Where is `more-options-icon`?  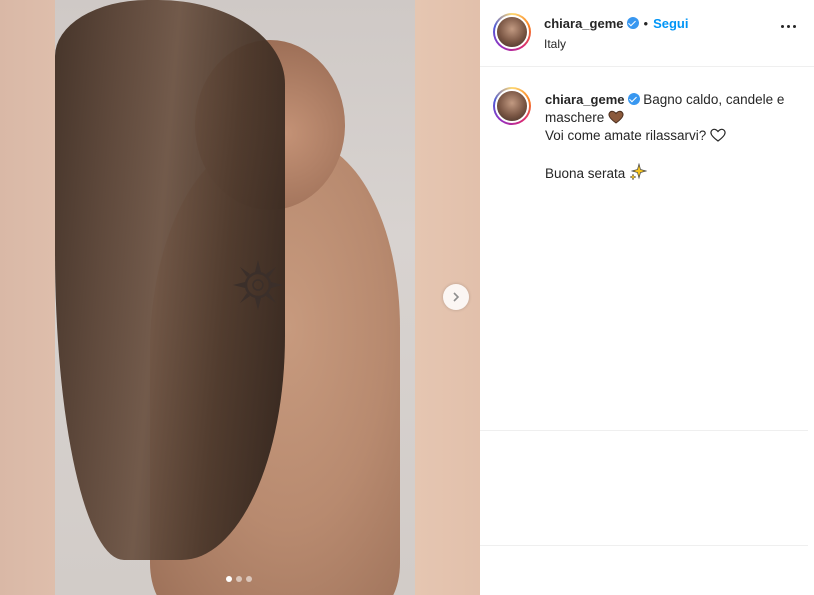
more-options-icon is located at coordinates (788, 26).